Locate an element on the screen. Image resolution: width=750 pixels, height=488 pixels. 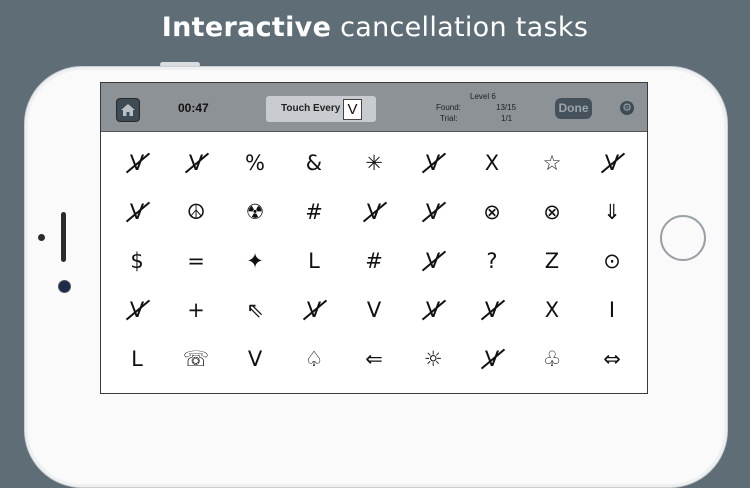
grid-cell: ☼ is located at coordinates (433, 359).